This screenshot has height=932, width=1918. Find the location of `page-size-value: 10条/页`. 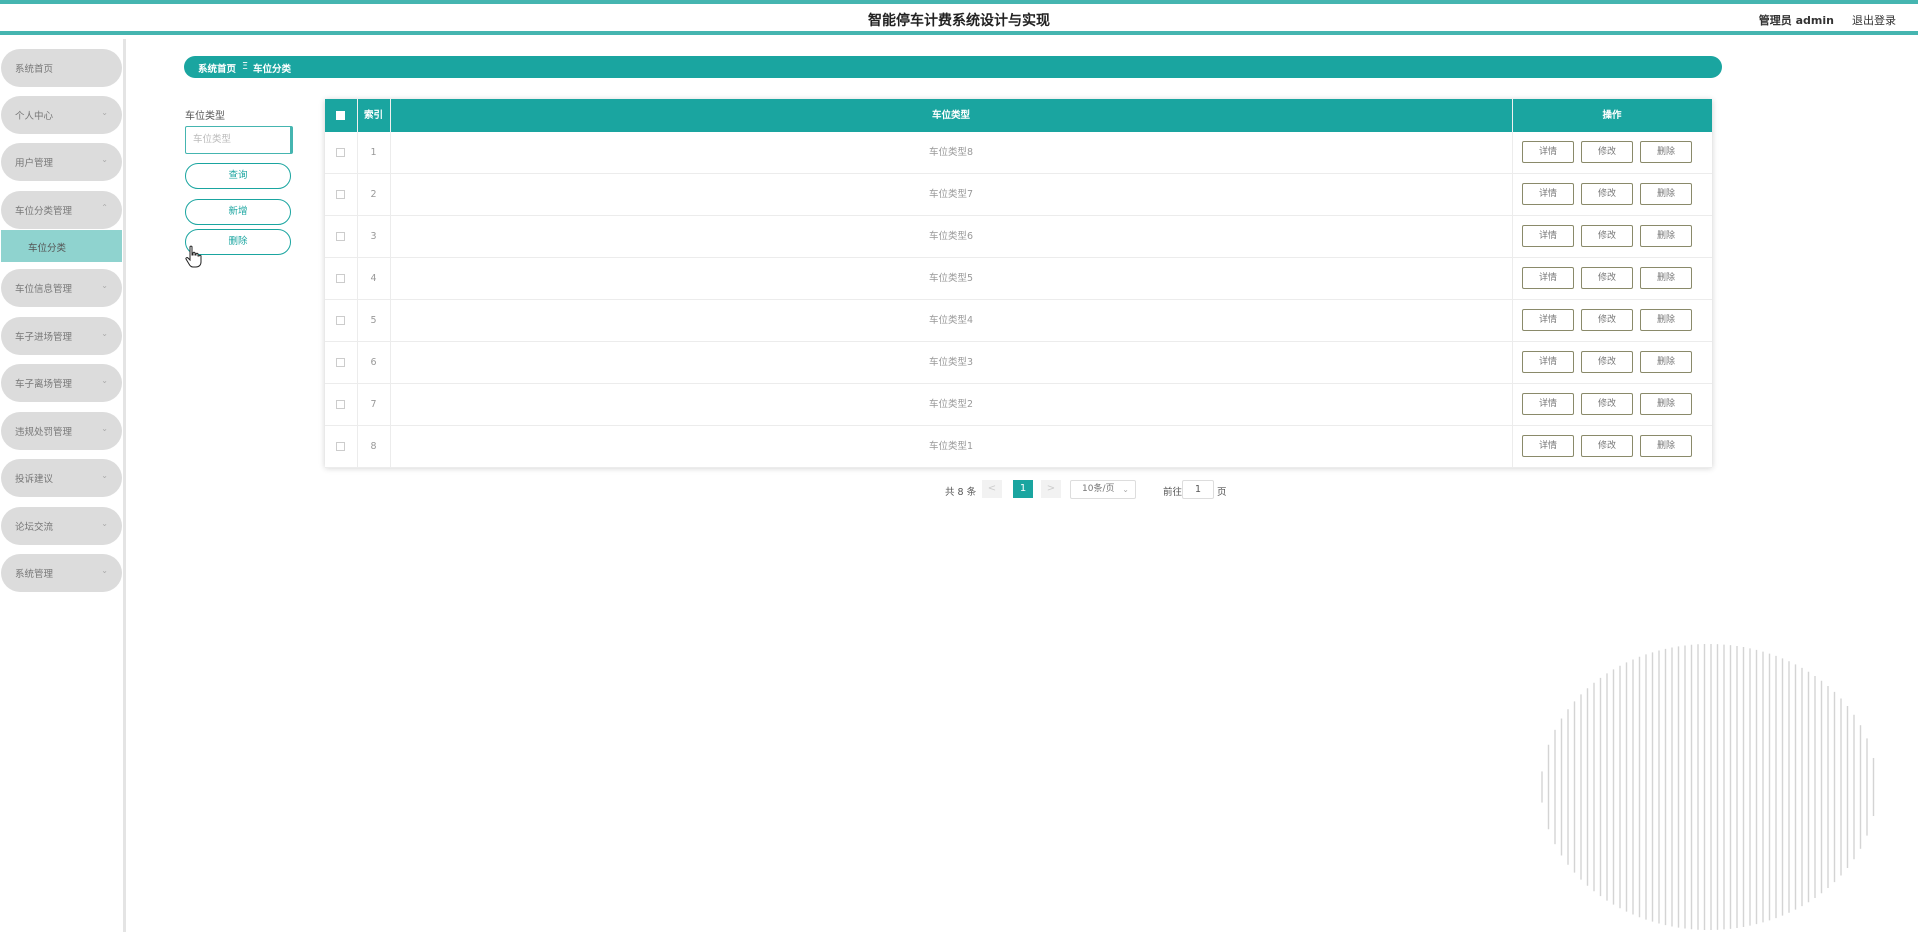

page-size-value: 10条/页 is located at coordinates (1098, 489).